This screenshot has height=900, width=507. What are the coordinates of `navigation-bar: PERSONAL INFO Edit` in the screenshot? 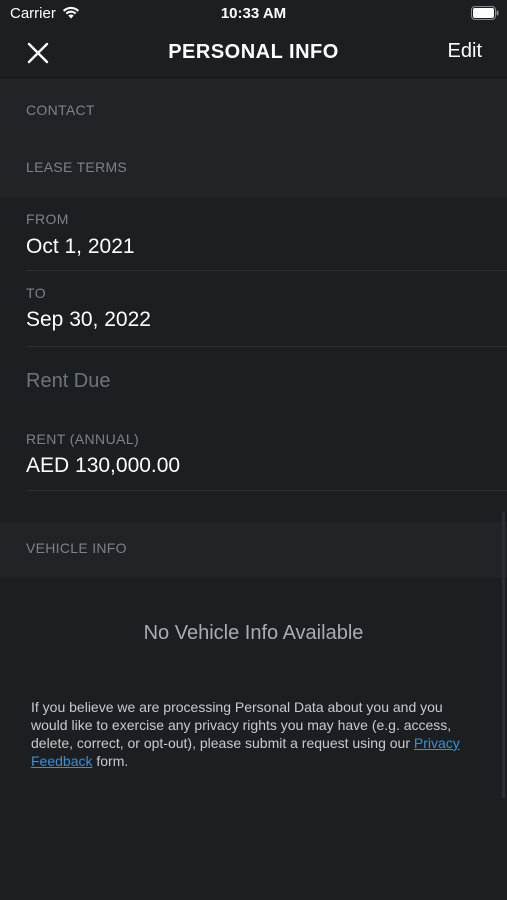 It's located at (253, 53).